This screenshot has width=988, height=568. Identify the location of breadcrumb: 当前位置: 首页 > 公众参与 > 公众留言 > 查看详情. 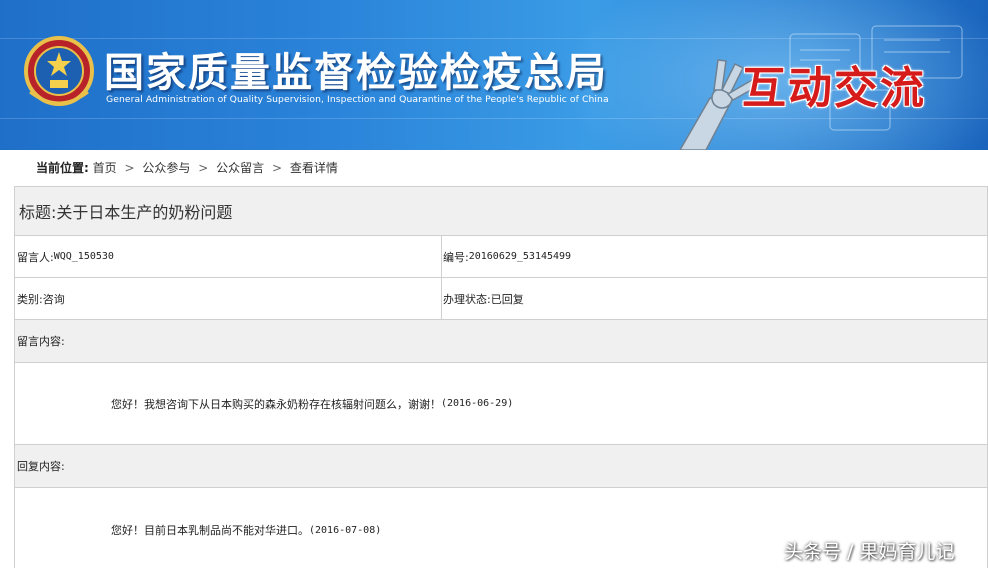
(494, 168).